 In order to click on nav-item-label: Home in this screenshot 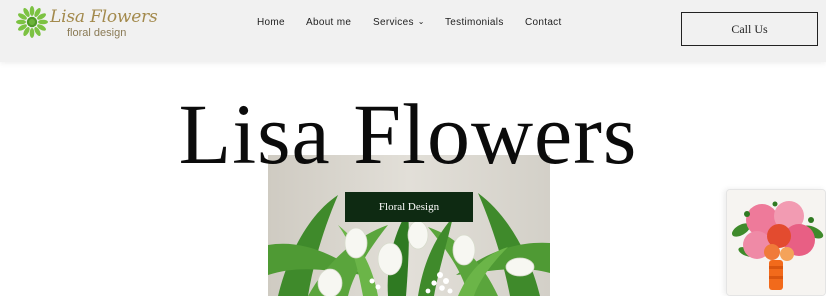, I will do `click(271, 22)`.